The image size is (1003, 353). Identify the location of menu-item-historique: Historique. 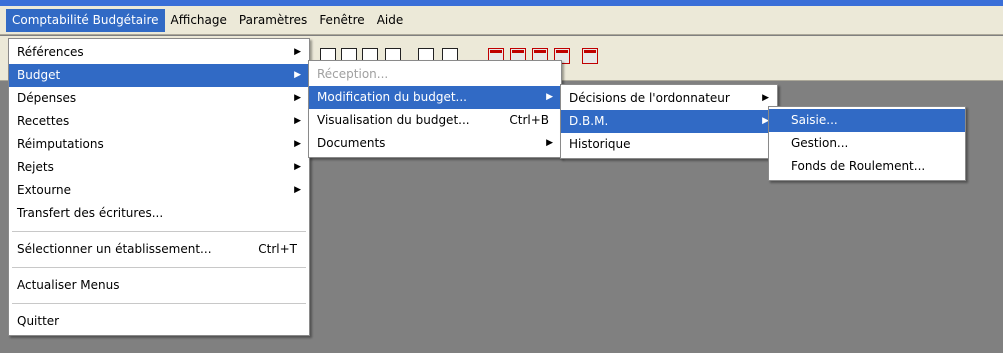
(669, 144).